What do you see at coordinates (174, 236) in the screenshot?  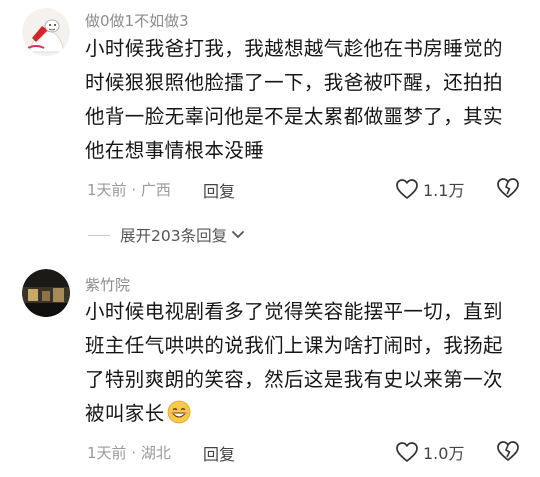 I see `expand-replies-label: 展开203条回复` at bounding box center [174, 236].